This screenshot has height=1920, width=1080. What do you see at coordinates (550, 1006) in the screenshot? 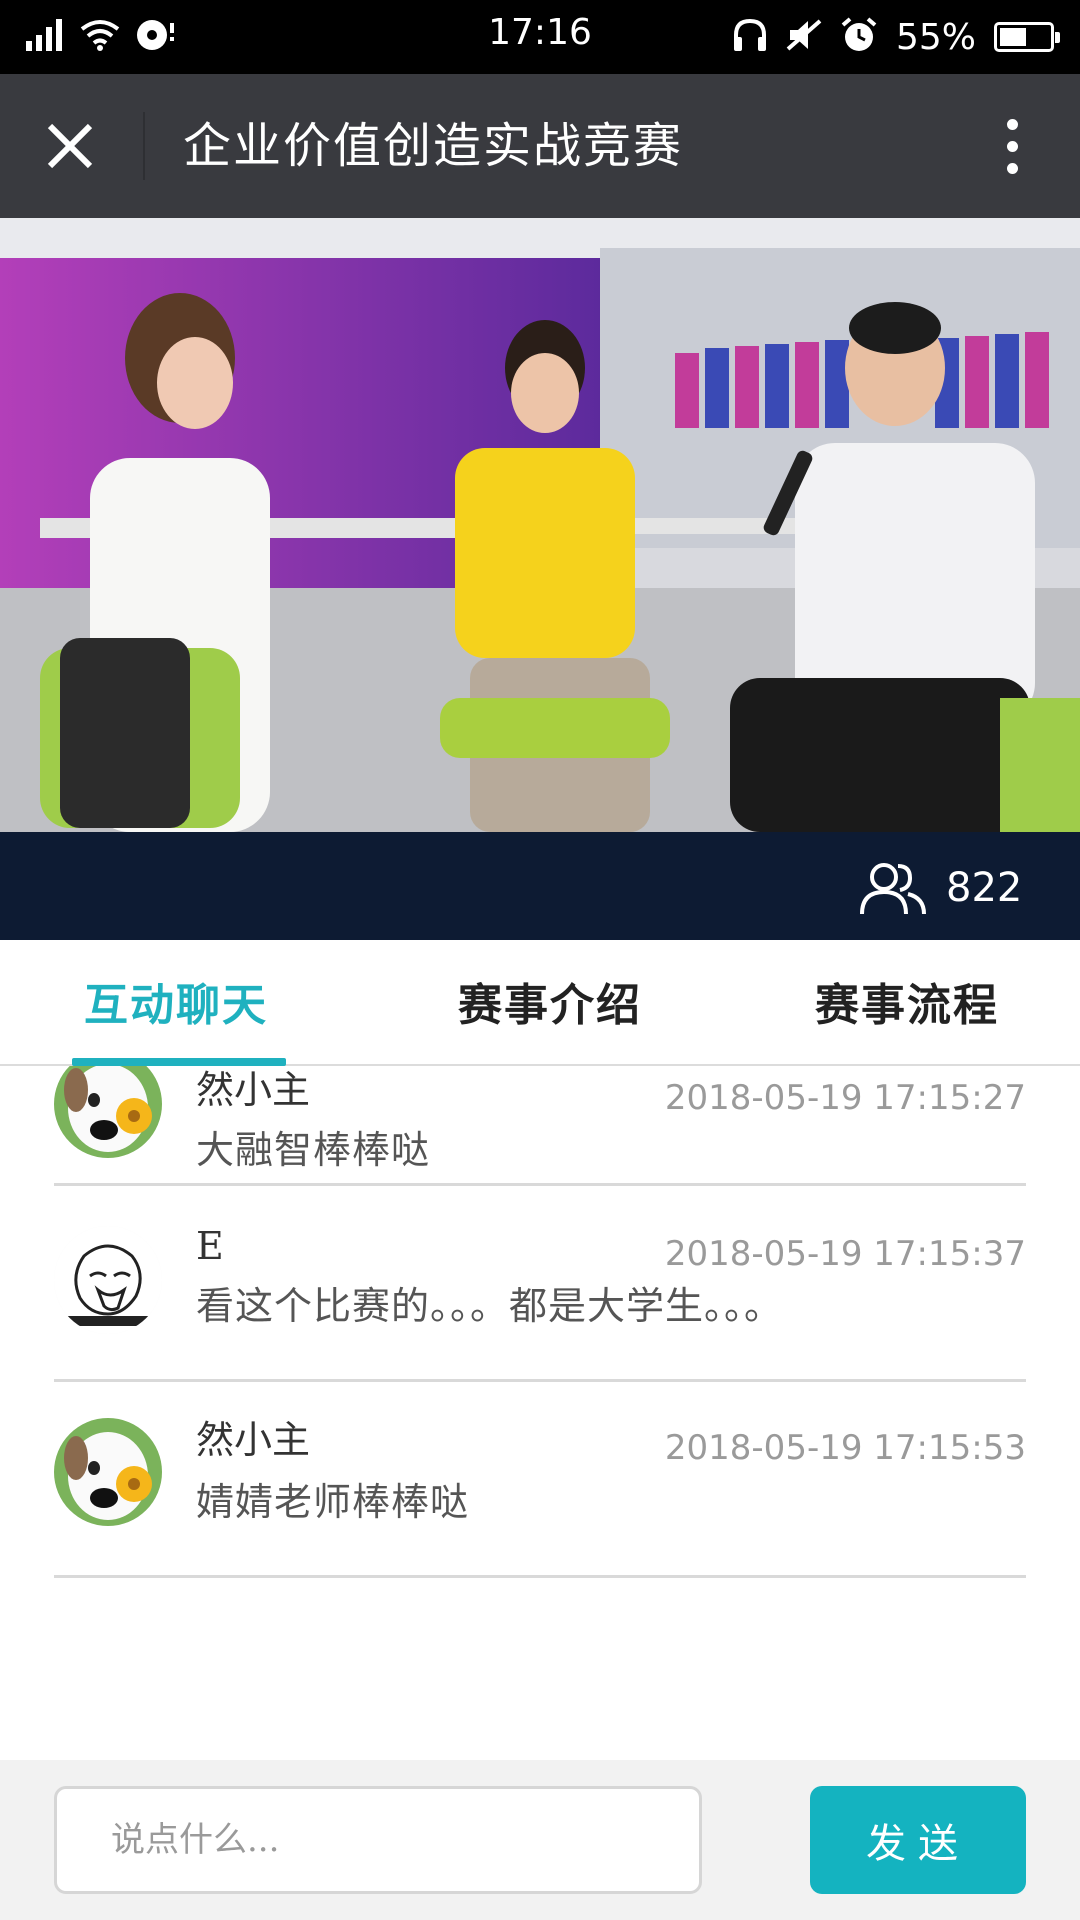
I see `tab-intro: 赛事介绍` at bounding box center [550, 1006].